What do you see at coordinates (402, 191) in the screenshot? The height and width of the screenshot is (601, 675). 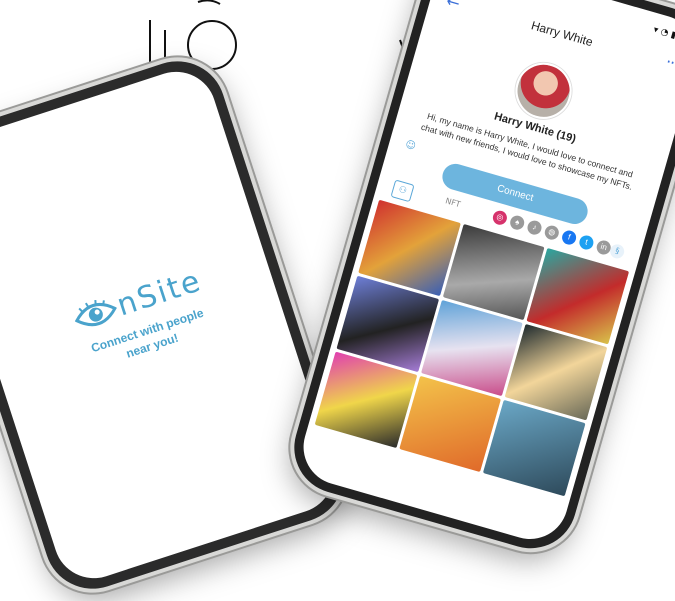 I see `tab-profile-icon: ⚇` at bounding box center [402, 191].